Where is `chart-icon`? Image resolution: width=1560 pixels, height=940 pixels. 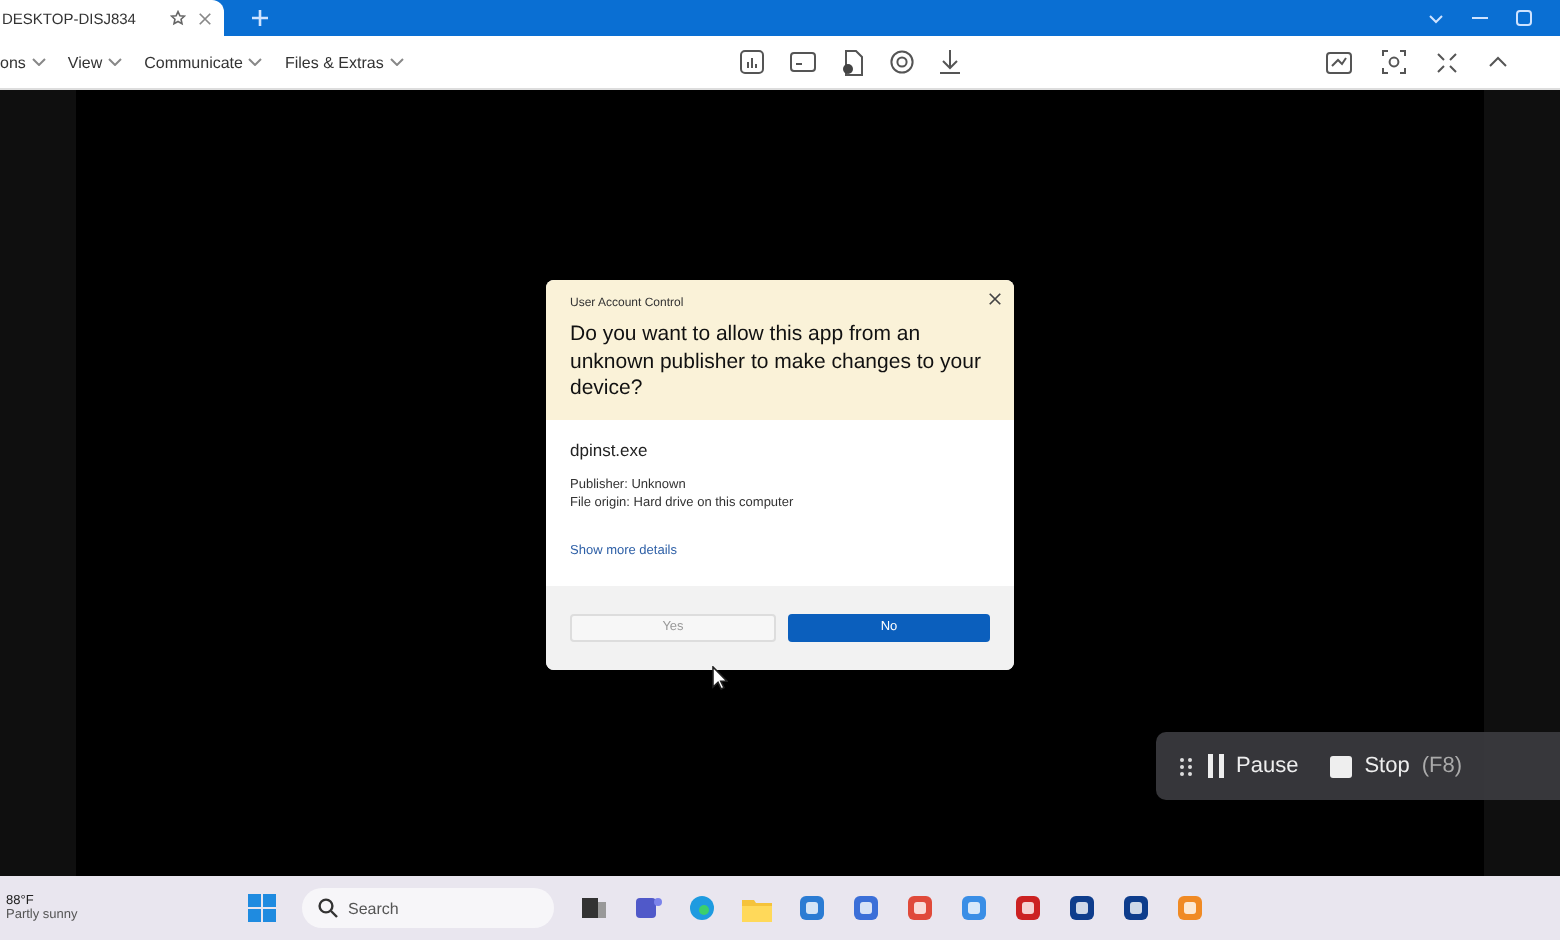 chart-icon is located at coordinates (752, 62).